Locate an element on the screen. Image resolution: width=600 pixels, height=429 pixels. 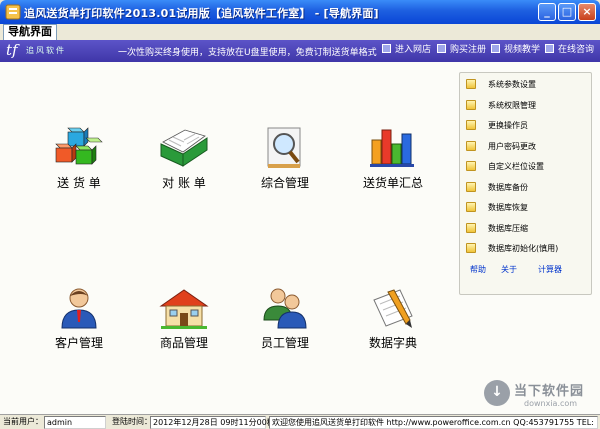
watermark-text: 当下软件园 is located at coordinates (549, 391).